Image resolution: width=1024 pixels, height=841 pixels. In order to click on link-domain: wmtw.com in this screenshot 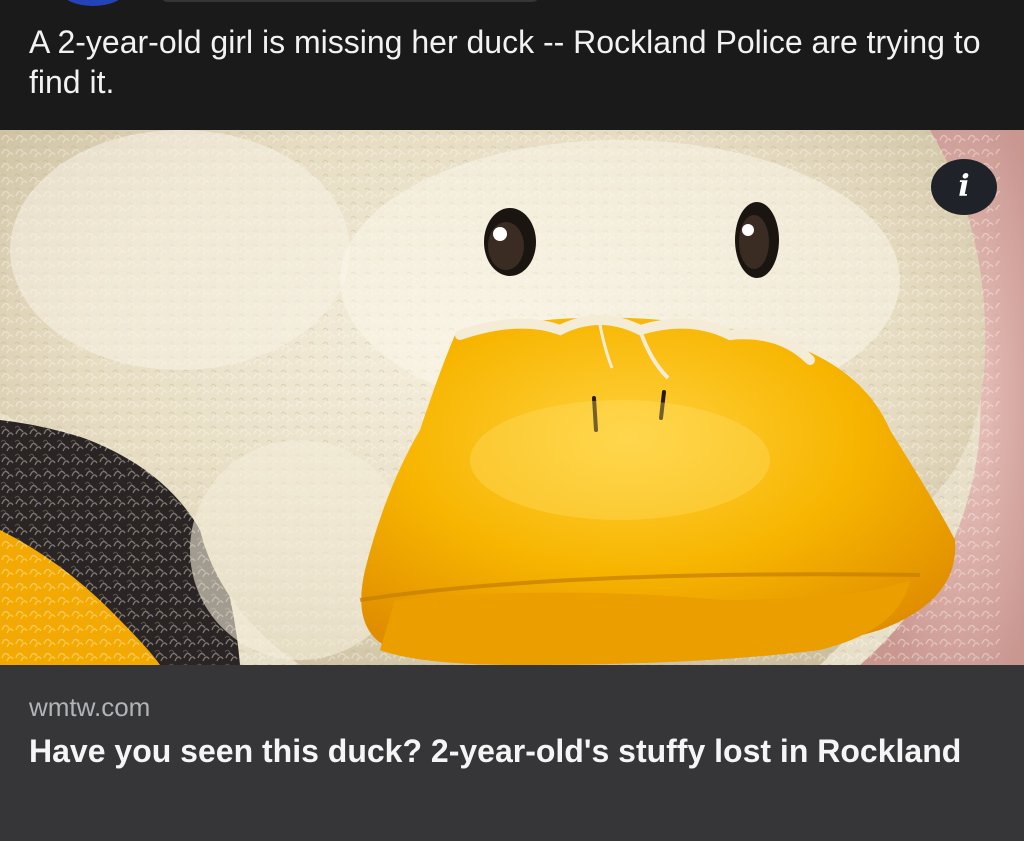, I will do `click(90, 707)`.